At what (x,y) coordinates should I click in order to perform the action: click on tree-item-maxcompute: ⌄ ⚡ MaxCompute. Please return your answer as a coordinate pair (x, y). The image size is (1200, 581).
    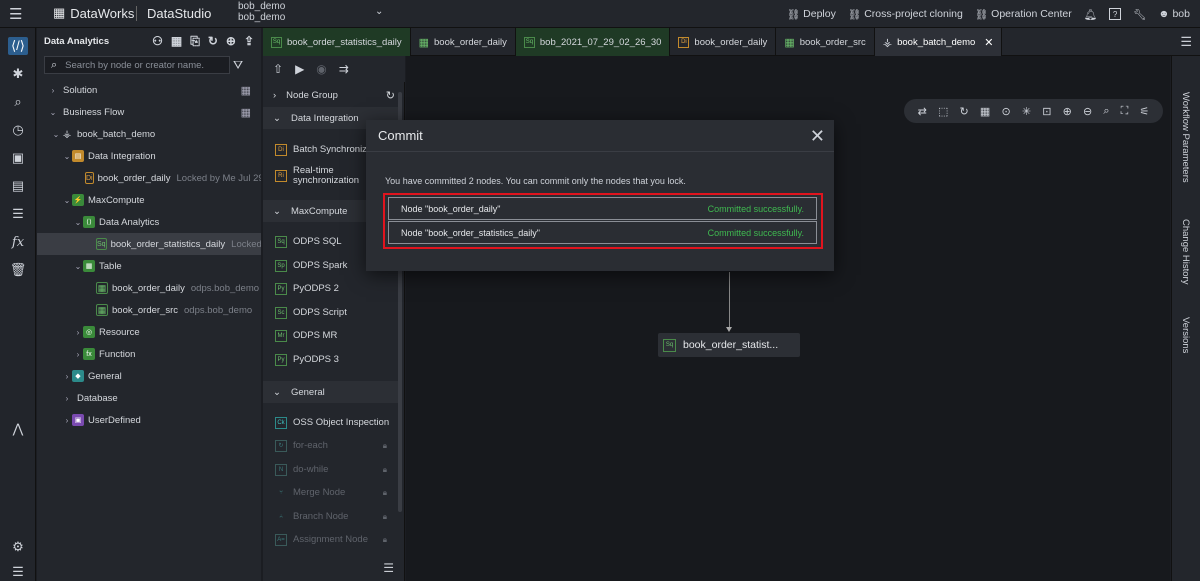
    Looking at the image, I should click on (149, 200).